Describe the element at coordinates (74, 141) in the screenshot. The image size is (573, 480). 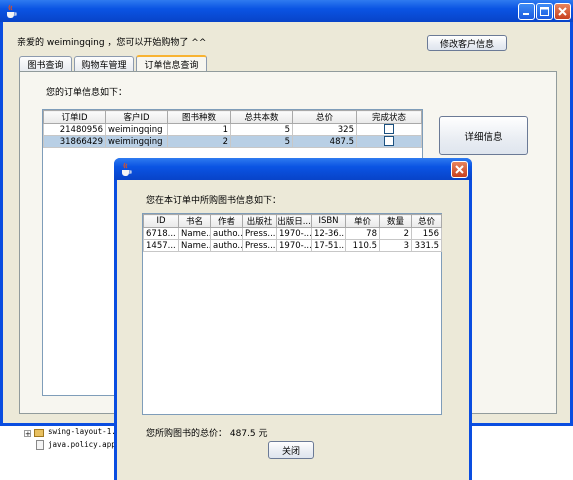
I see `cell-order-id: 31866429` at that location.